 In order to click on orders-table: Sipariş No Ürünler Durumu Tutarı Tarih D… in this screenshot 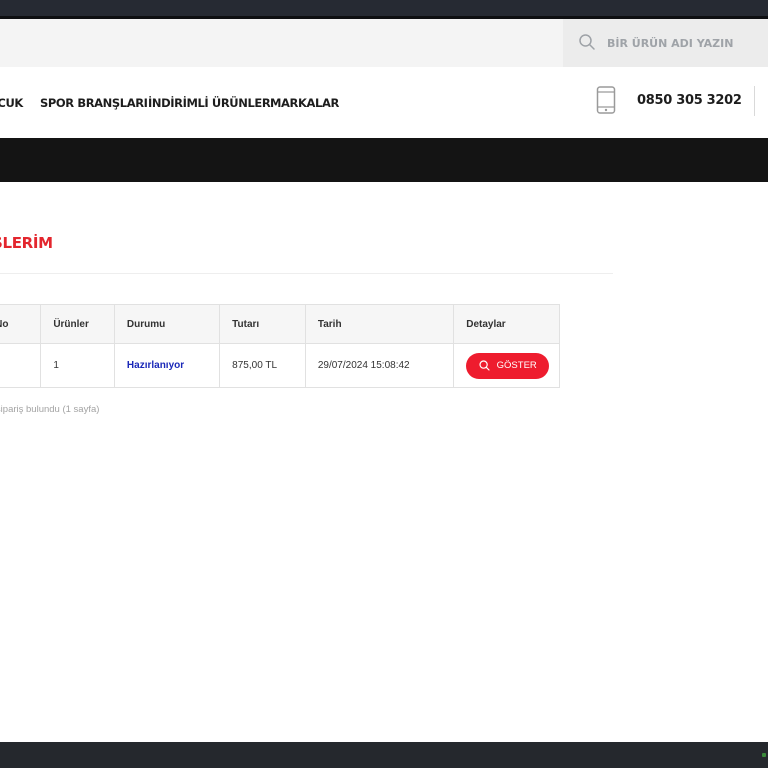, I will do `click(280, 346)`.